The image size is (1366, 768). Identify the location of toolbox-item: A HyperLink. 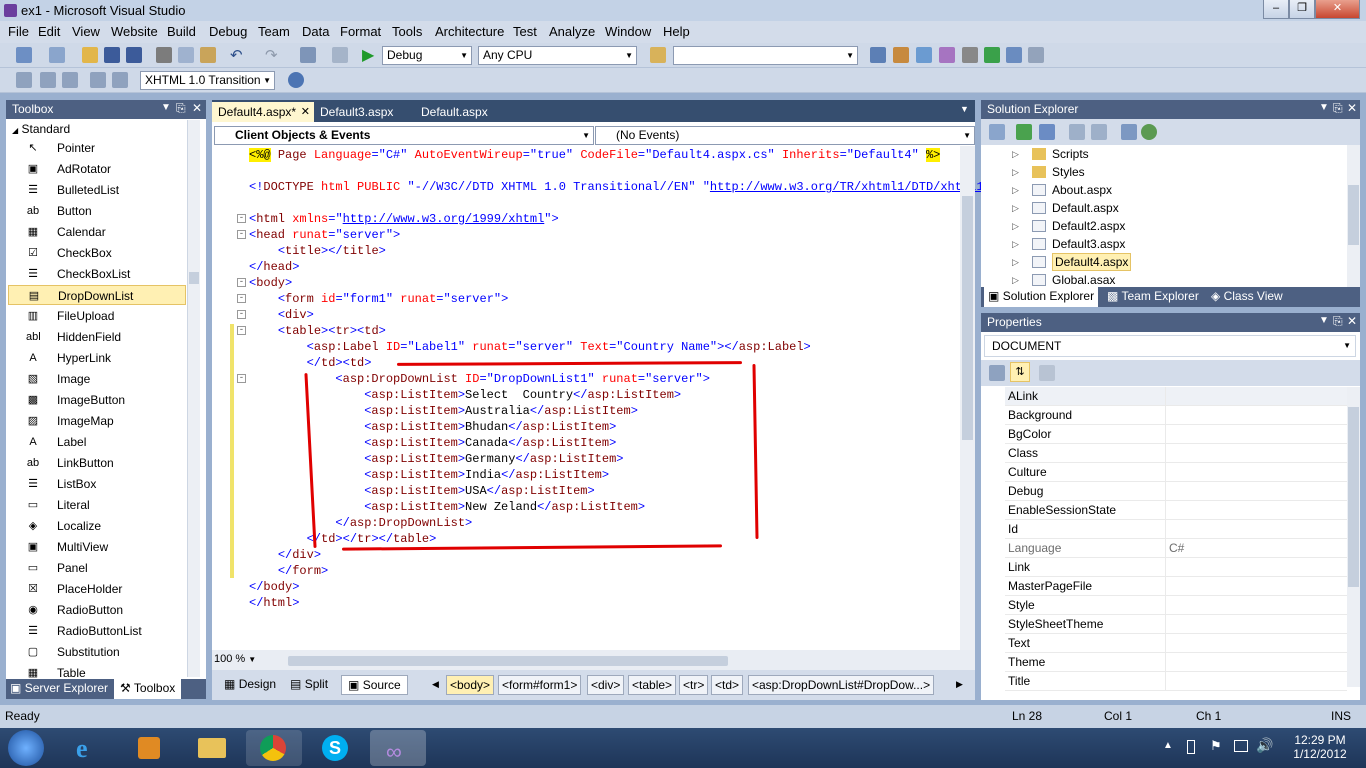
(97, 358).